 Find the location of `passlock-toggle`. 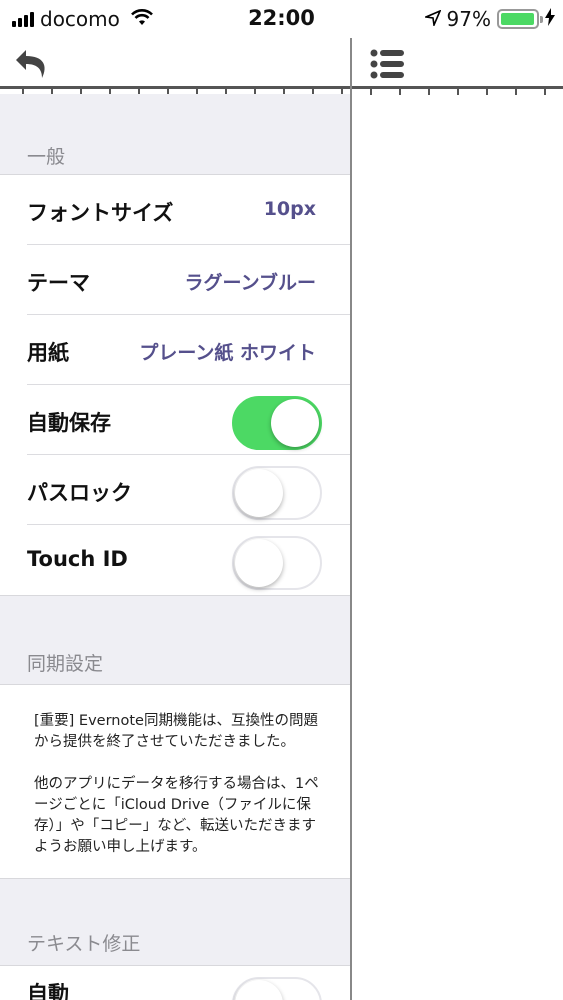

passlock-toggle is located at coordinates (277, 493).